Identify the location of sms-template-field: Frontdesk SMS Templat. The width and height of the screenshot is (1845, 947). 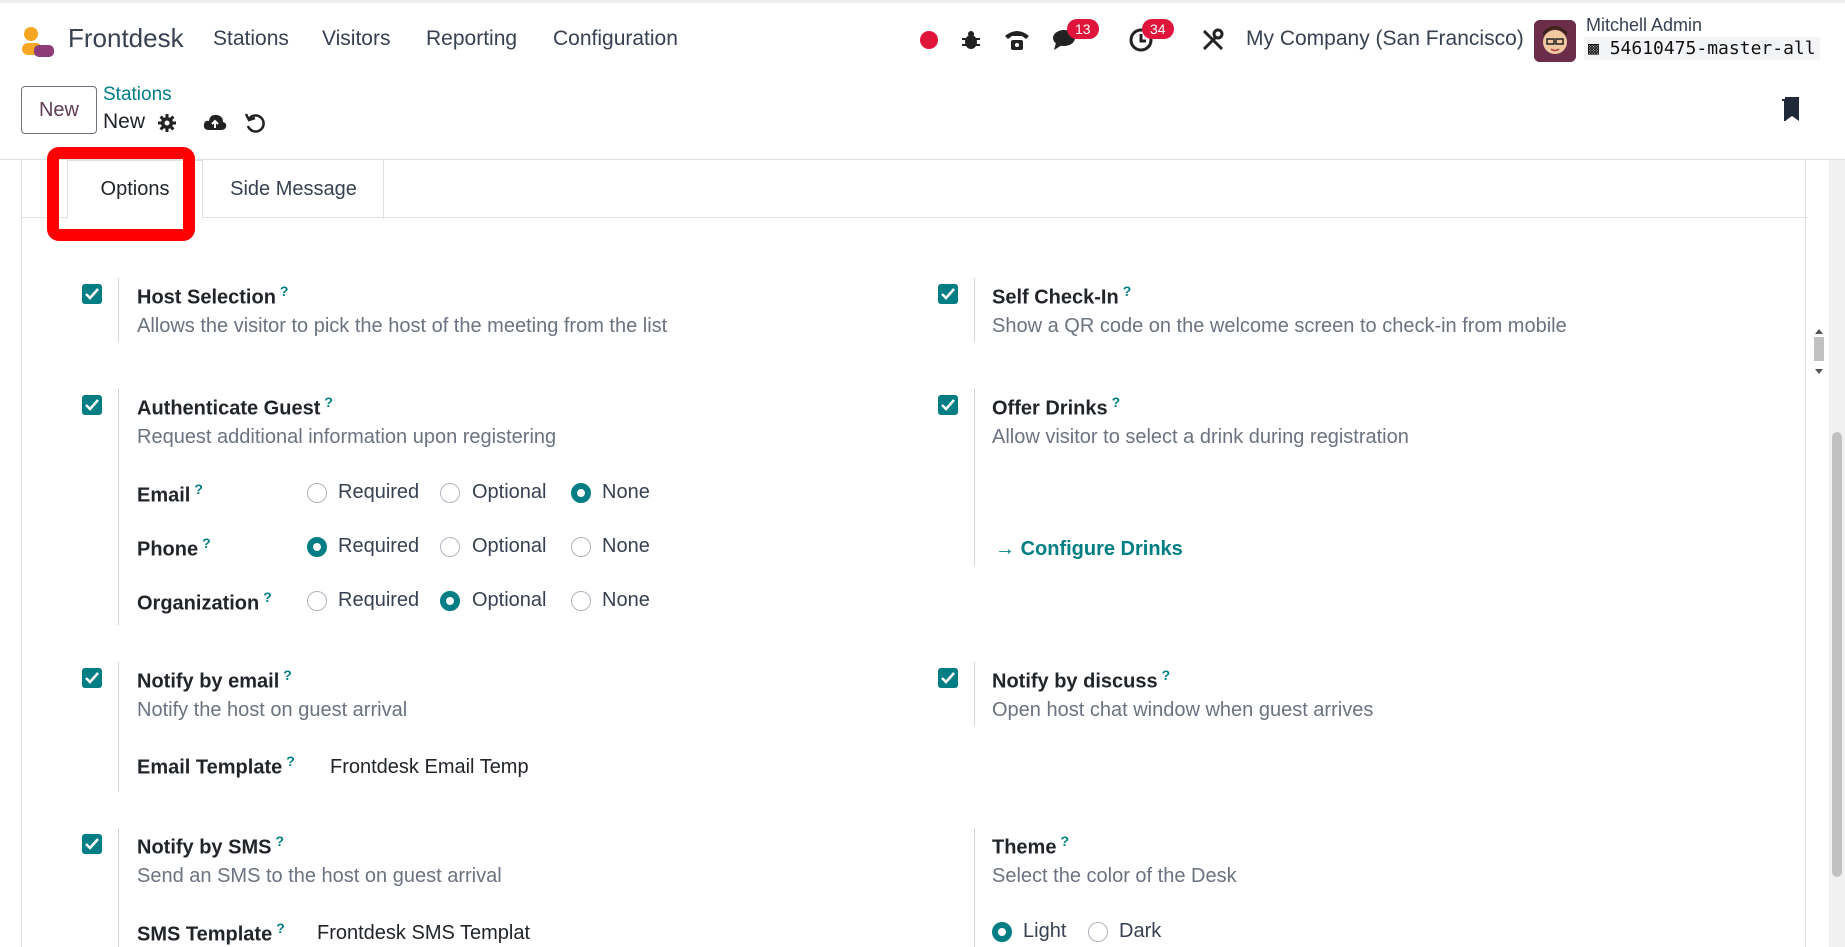
(427, 933).